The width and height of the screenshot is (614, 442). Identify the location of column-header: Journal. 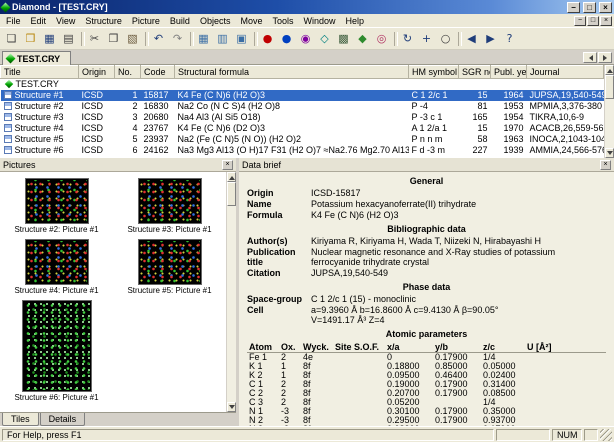
(565, 72).